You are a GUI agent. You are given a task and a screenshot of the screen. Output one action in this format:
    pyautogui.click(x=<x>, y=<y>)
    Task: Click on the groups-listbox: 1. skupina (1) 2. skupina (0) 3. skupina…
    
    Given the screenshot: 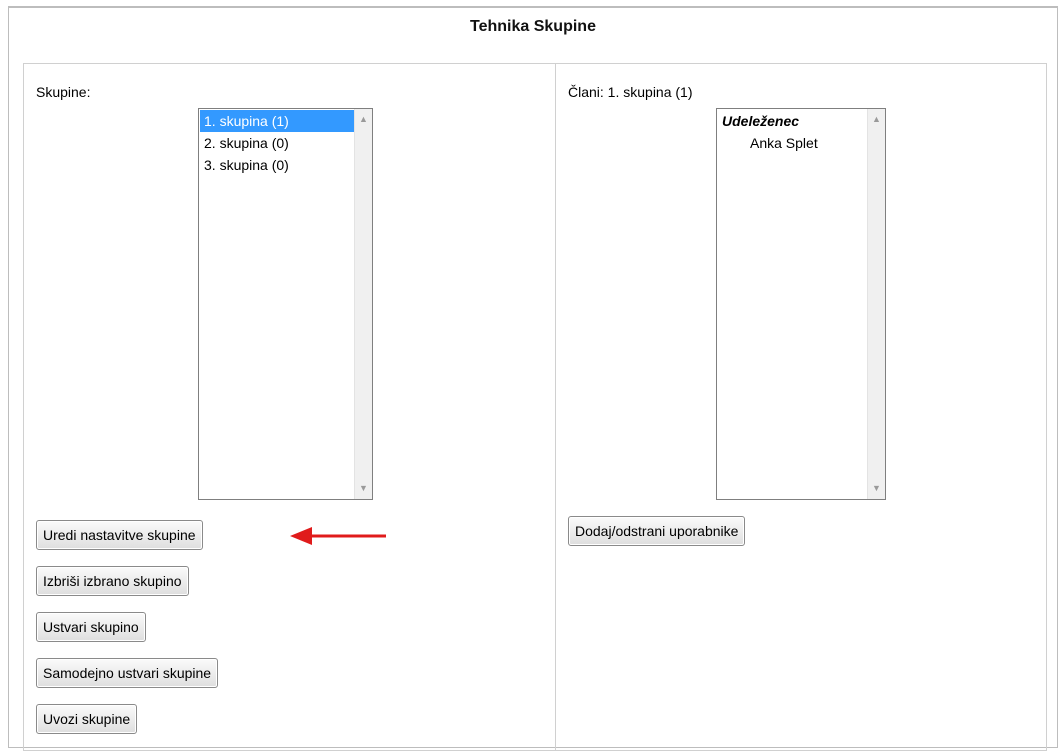 What is the action you would take?
    pyautogui.click(x=285, y=304)
    